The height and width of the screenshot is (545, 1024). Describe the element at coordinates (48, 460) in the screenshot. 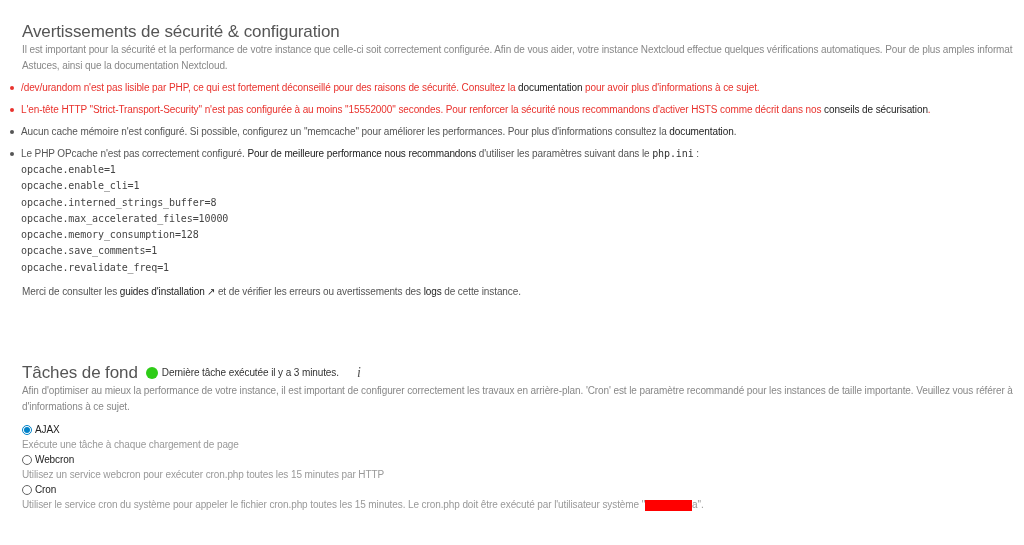

I see `radio-option: Webcron` at that location.